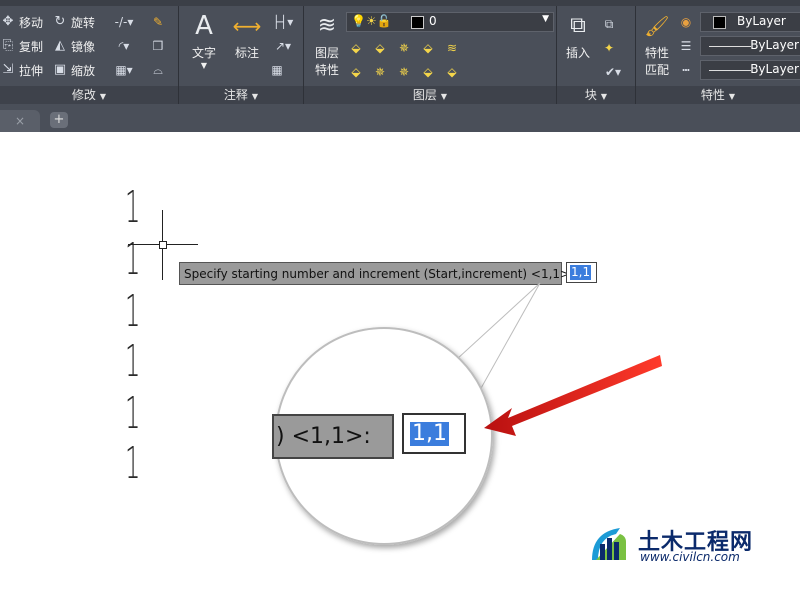 Image resolution: width=800 pixels, height=600 pixels. What do you see at coordinates (690, 557) in the screenshot?
I see `watermark-url: www.civilcn.com` at bounding box center [690, 557].